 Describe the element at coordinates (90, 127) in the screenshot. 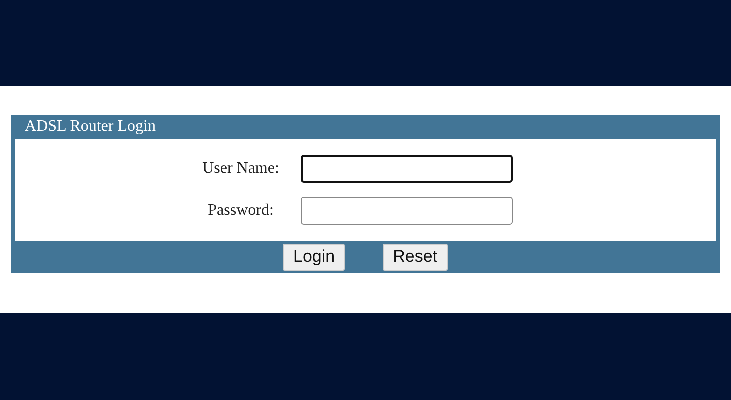

I see `panel-title: ADSL Router Login` at that location.